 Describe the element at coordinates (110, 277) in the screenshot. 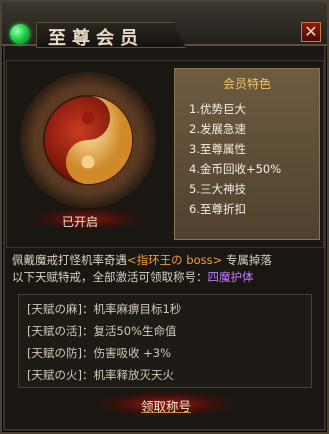

I see `description-part3: 以下天赋特戒，全部激活可领取称号：` at that location.